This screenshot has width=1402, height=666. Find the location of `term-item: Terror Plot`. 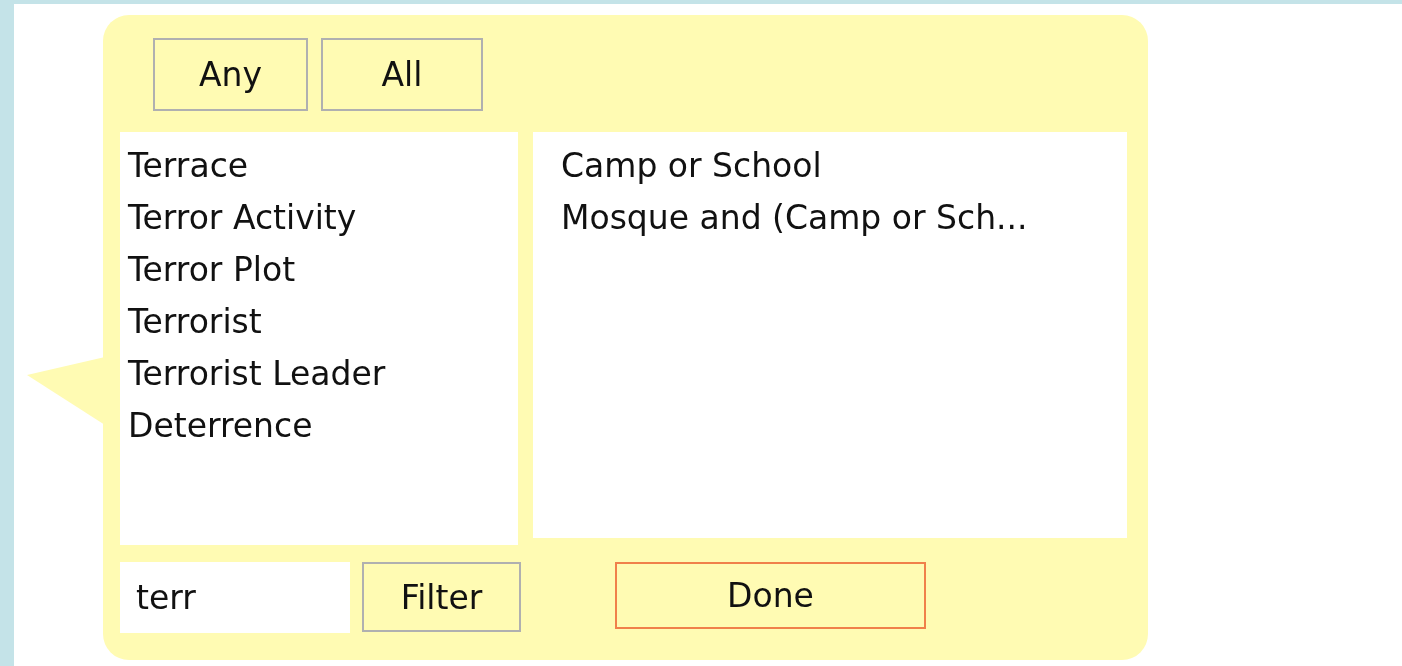

term-item: Terror Plot is located at coordinates (212, 270).